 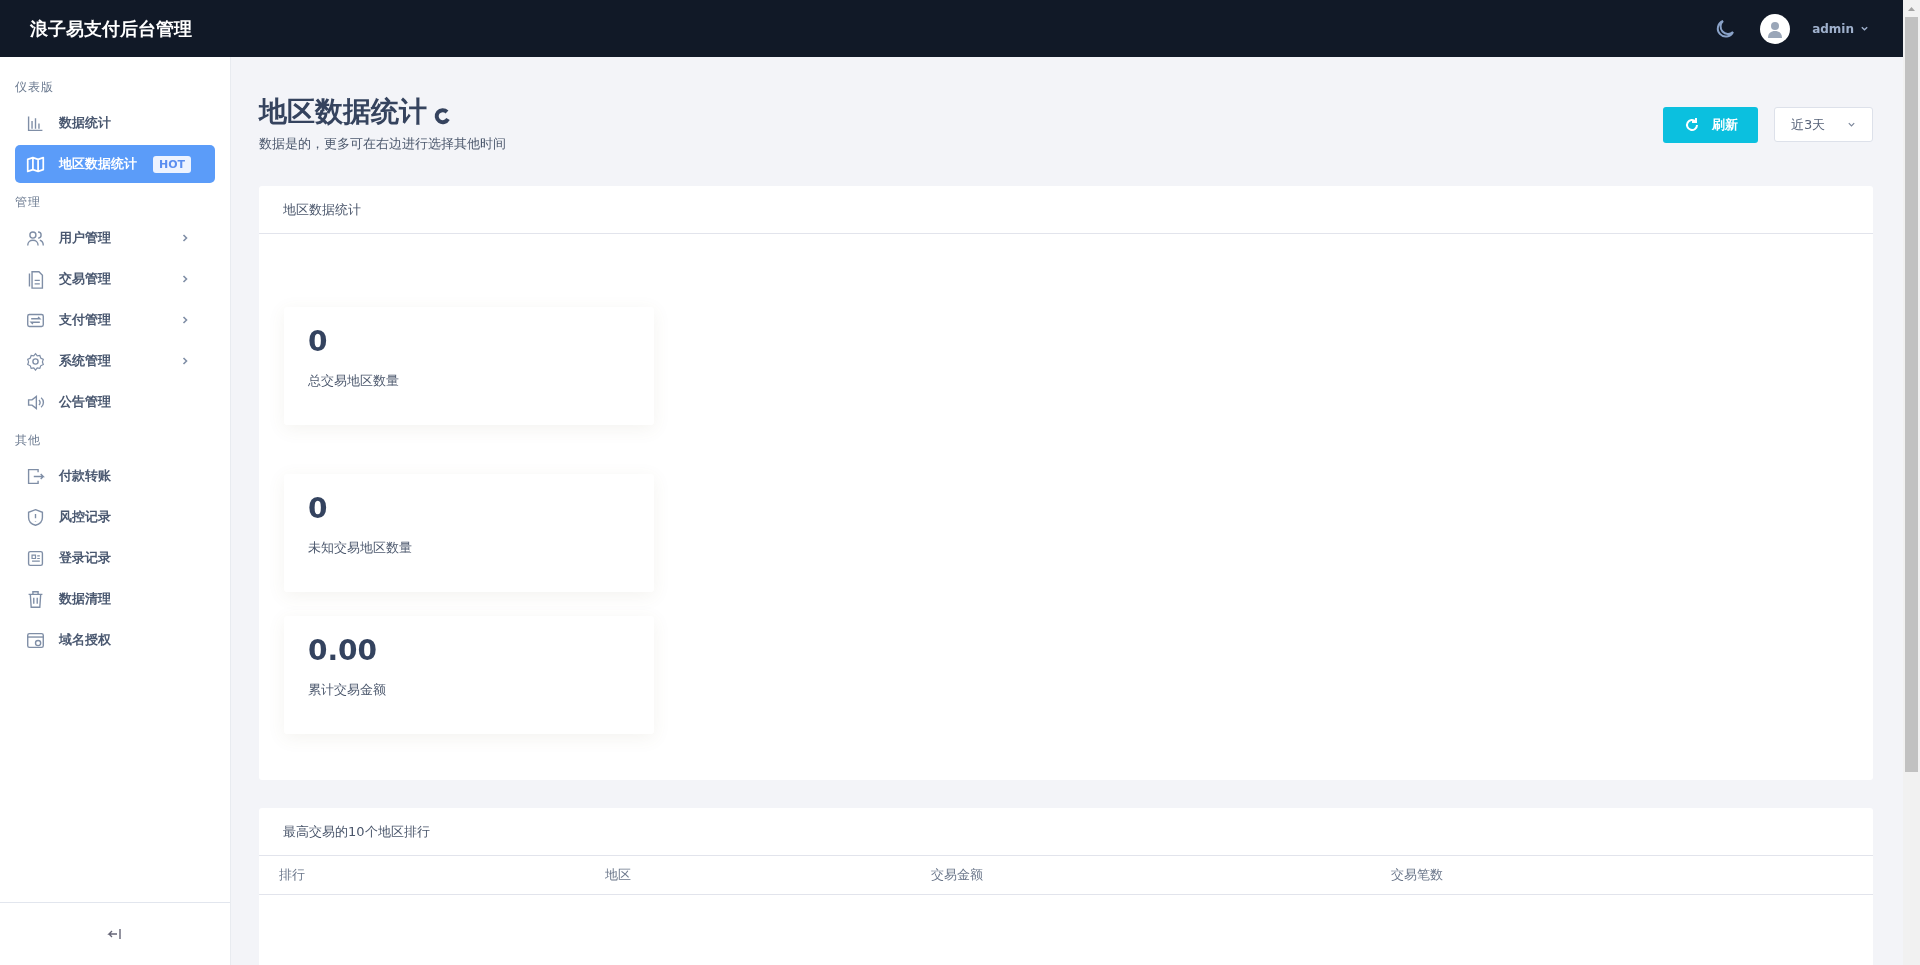 I want to click on stat-value: 0.00, so click(x=343, y=650).